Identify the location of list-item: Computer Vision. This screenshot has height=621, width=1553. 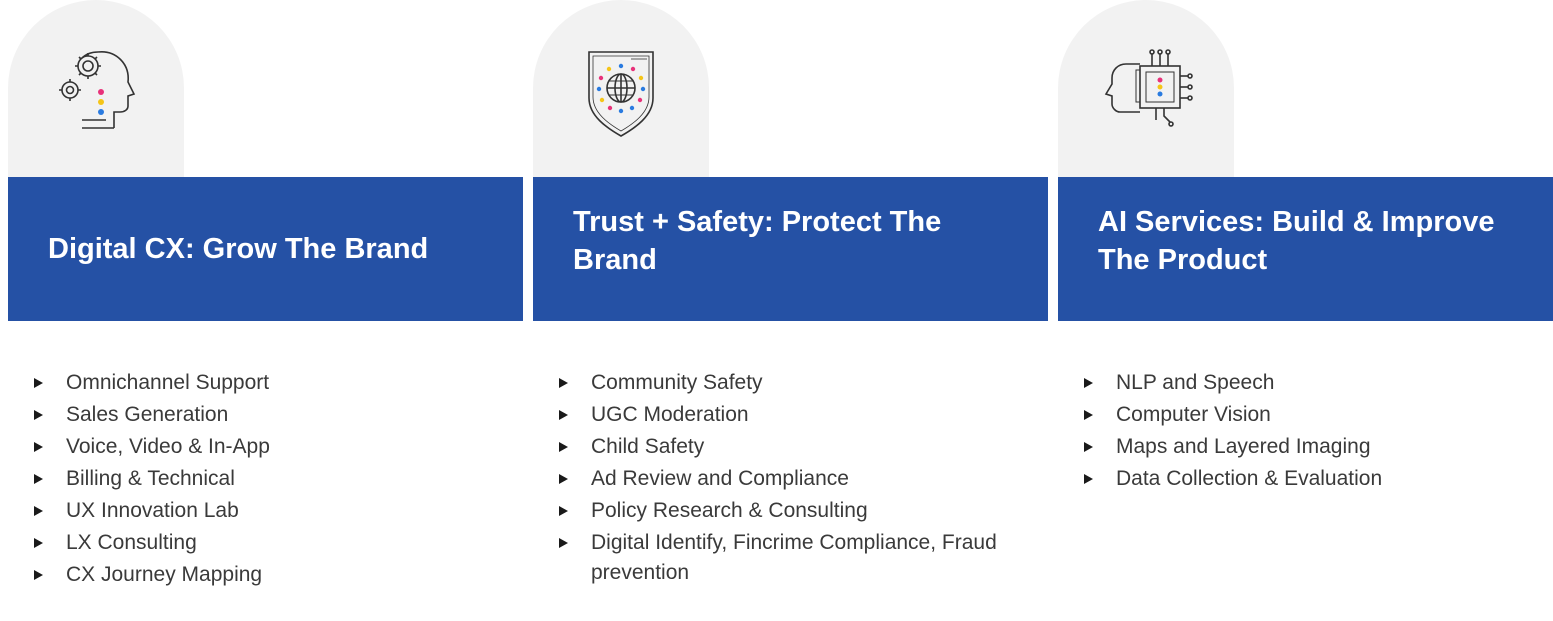
(1317, 415).